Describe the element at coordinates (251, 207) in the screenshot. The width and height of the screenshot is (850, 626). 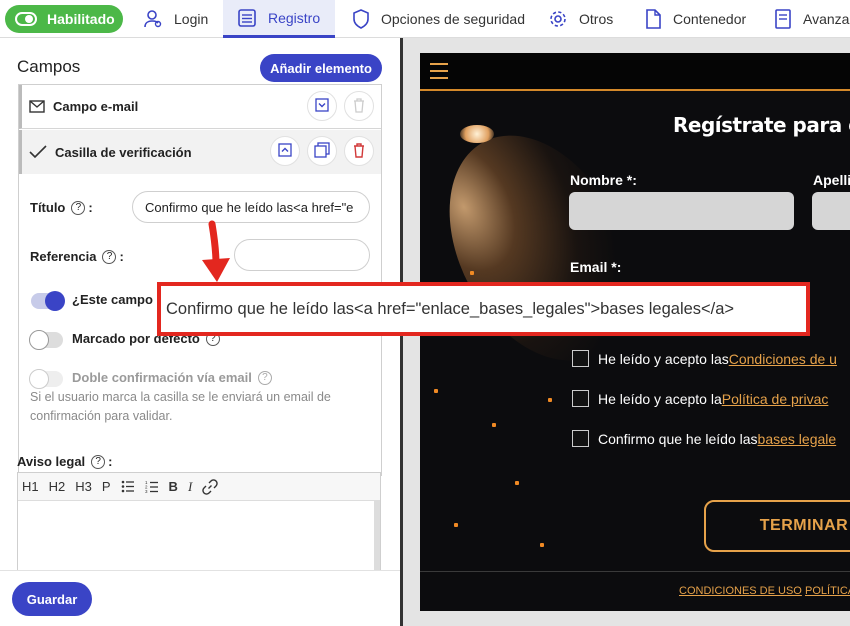
I see `titulo-input: Confirmo que he leído las<a href="e` at that location.